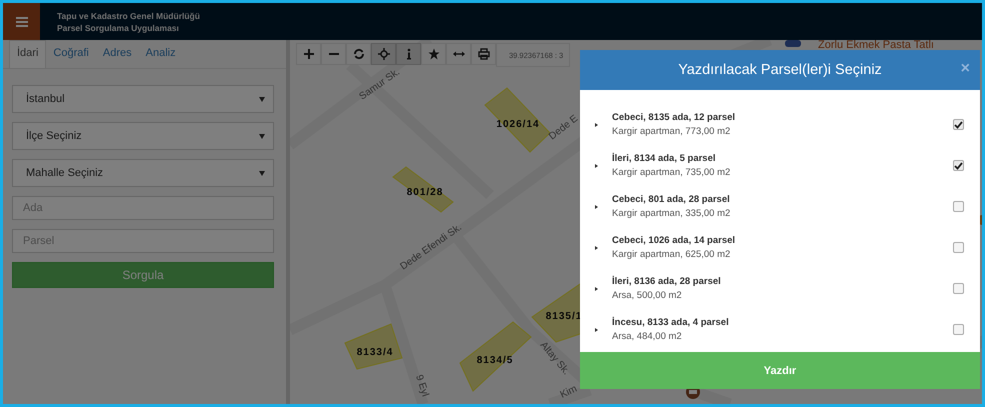 Image resolution: width=985 pixels, height=407 pixels. What do you see at coordinates (375, 352) in the screenshot?
I see `parcel-label: 8133/4` at bounding box center [375, 352].